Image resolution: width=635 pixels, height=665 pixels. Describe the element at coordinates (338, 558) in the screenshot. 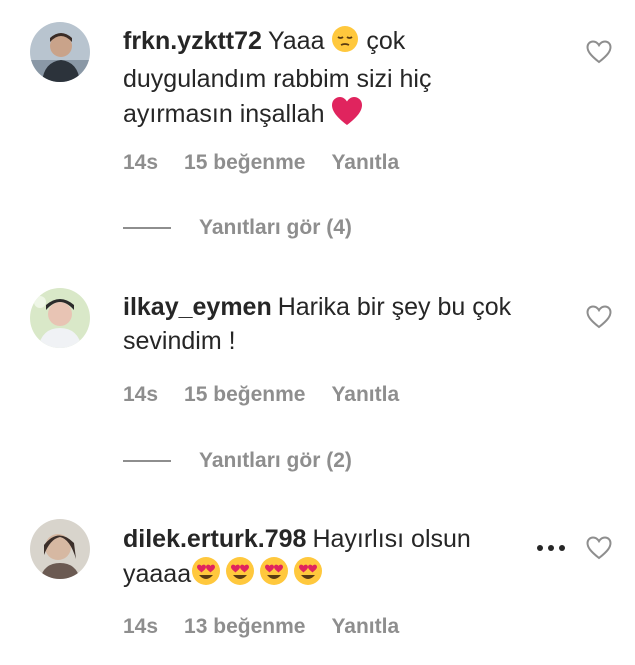

I see `comment-text: dilek.erturk.798 Hayırlısı olsun yaaaa` at that location.